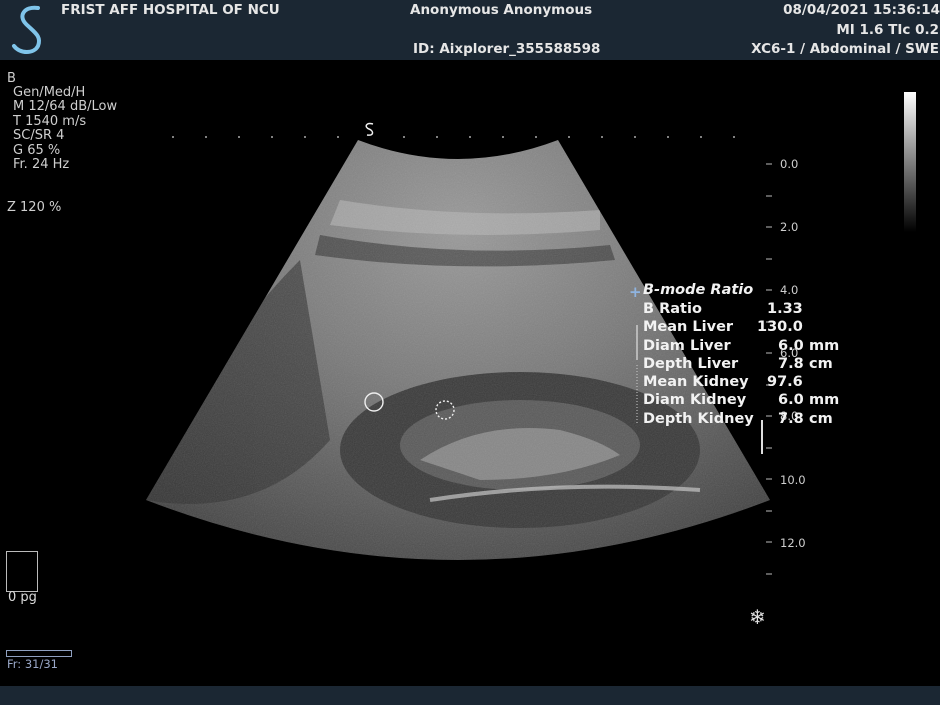 The height and width of the screenshot is (705, 940). Describe the element at coordinates (507, 49) in the screenshot. I see `patient-id: ID: Aixplorer_355588598` at that location.